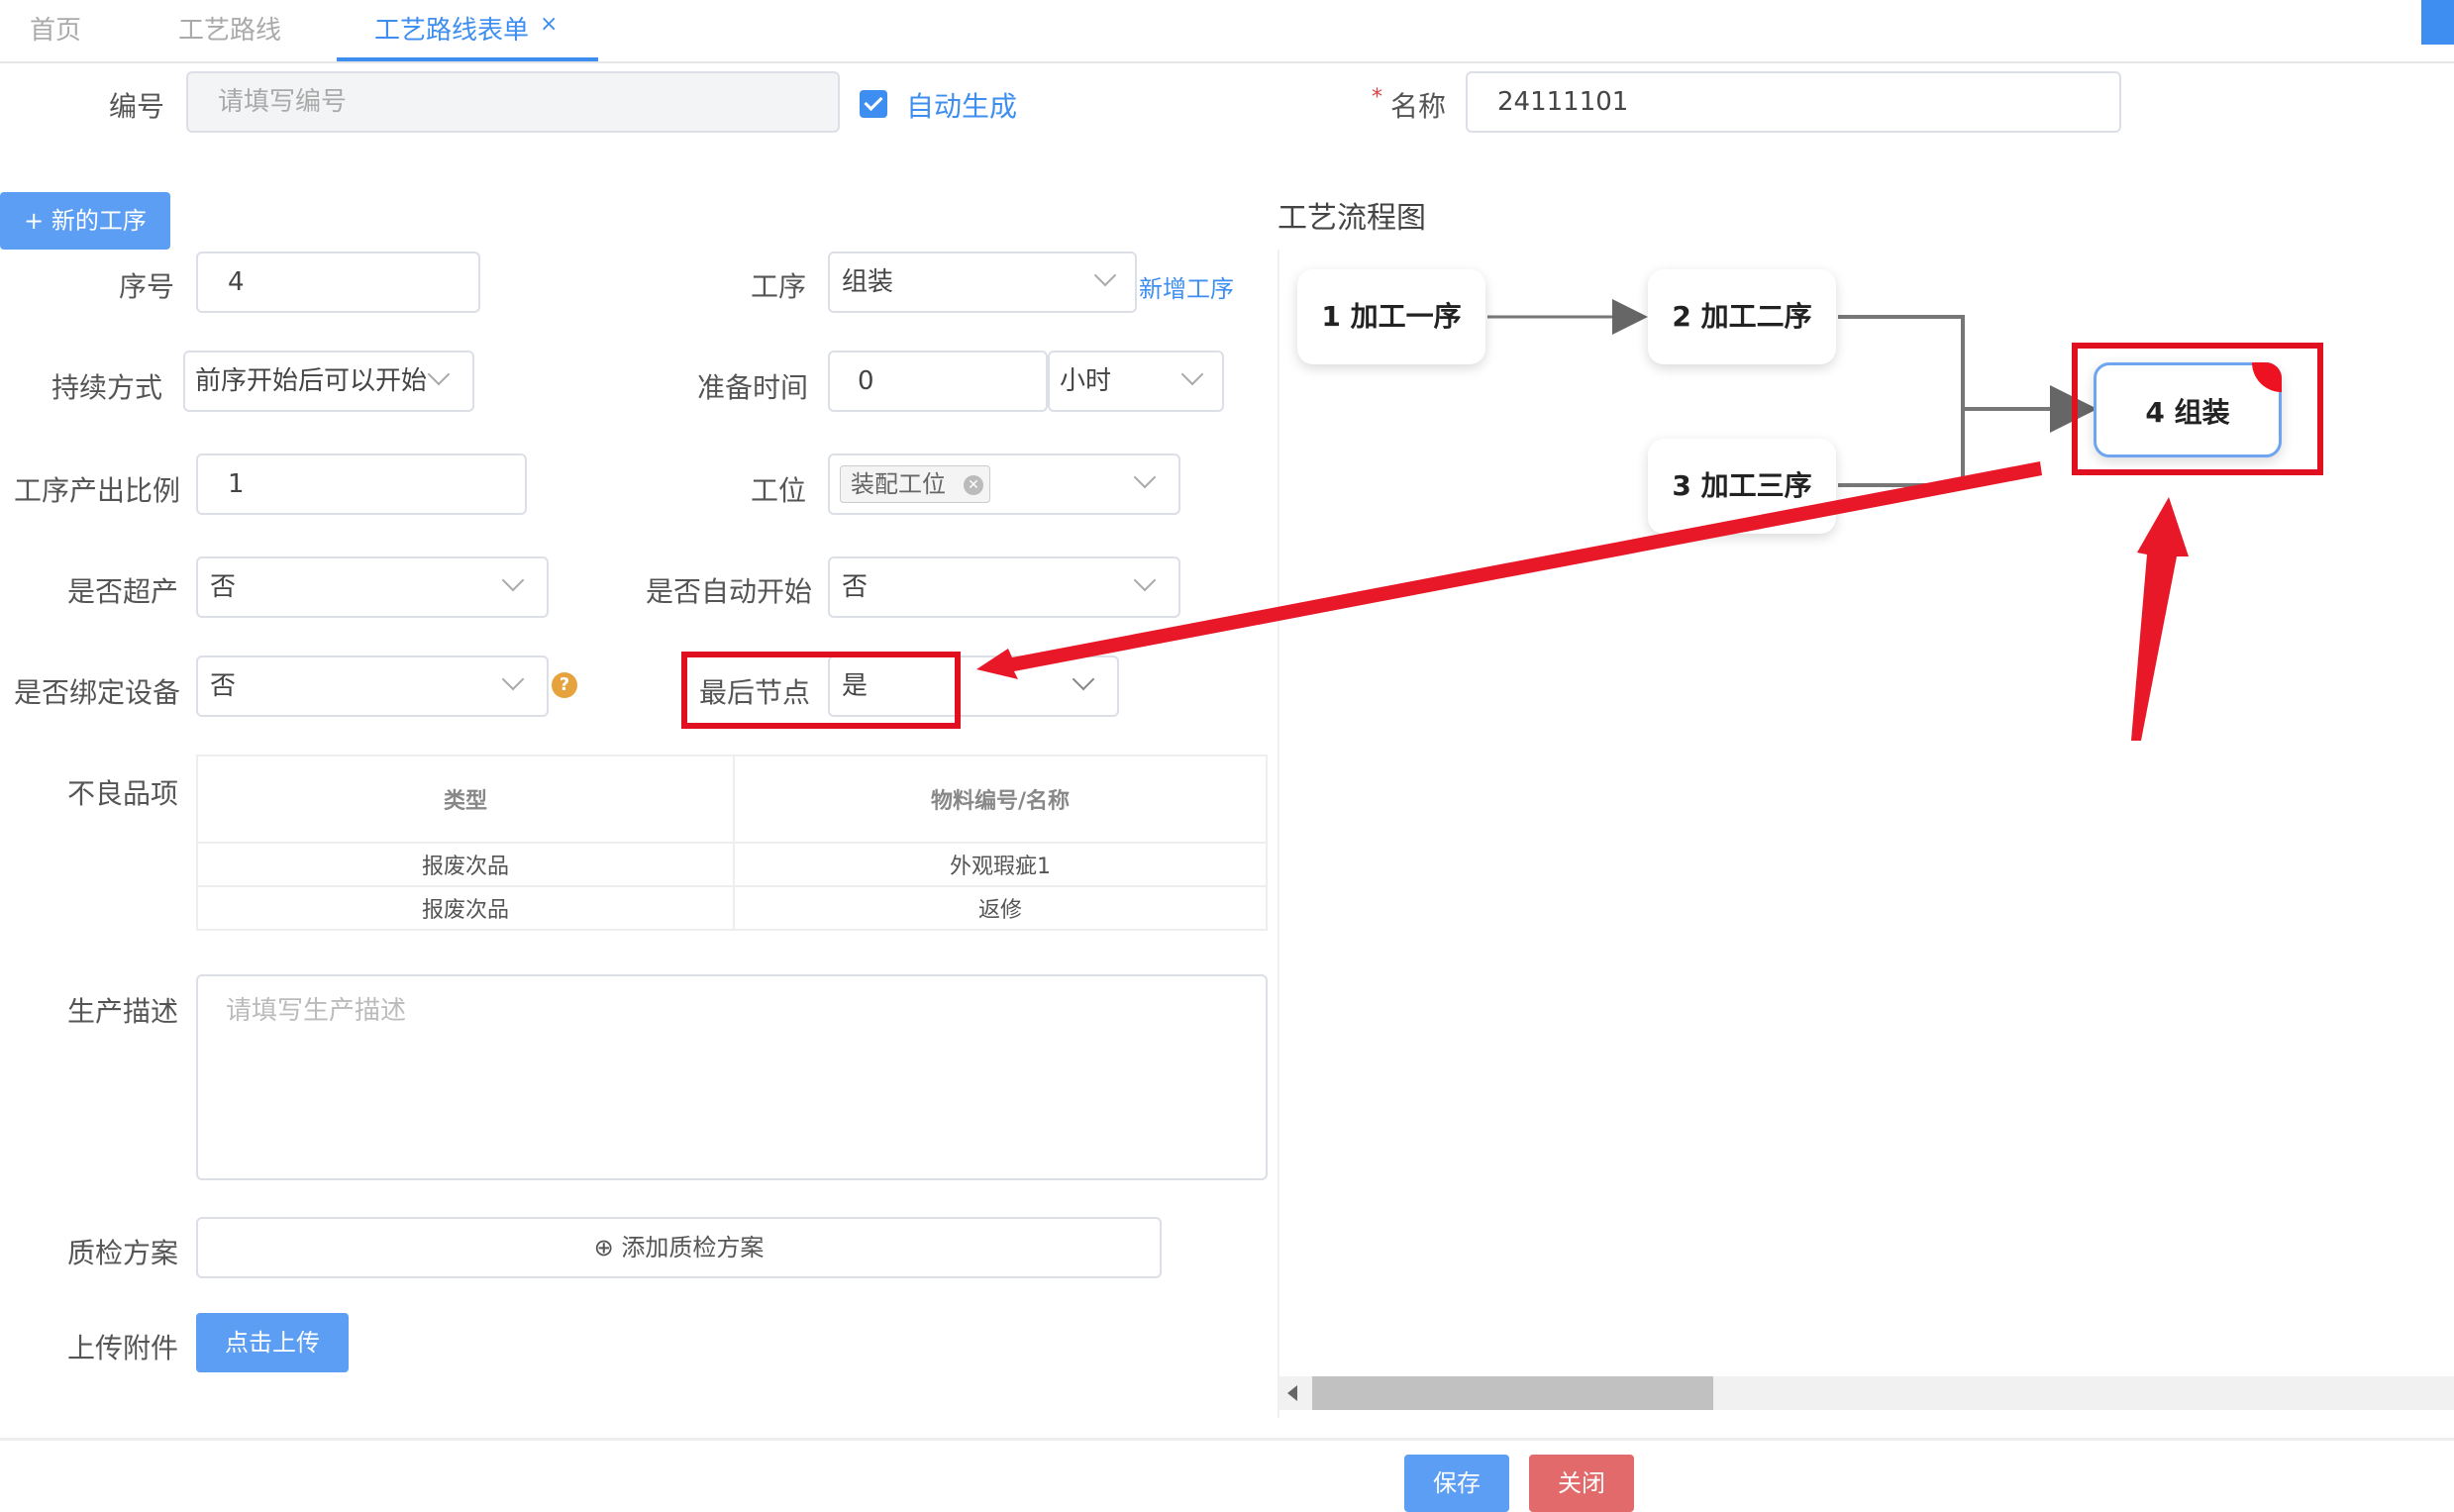 The height and width of the screenshot is (1512, 2454). I want to click on annotation-arrow-left, so click(1509, 570).